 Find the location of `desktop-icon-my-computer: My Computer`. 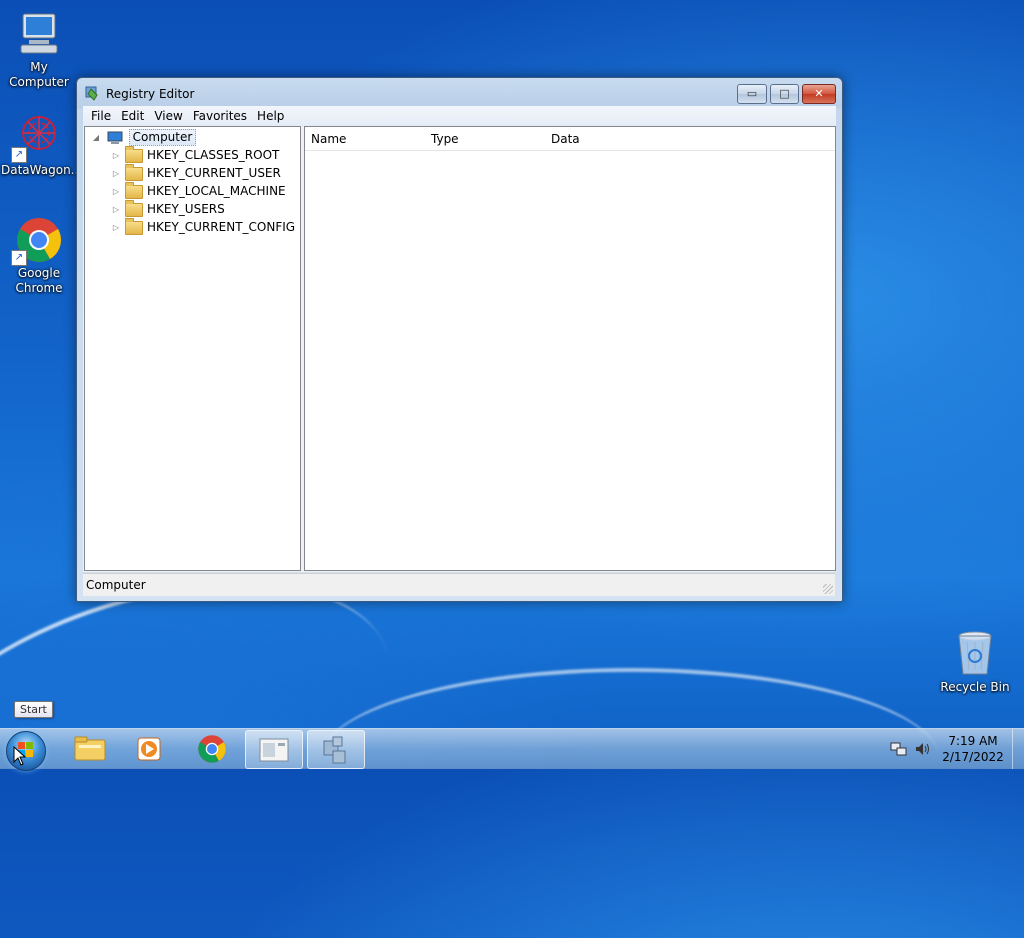

desktop-icon-my-computer: My Computer is located at coordinates (39, 50).